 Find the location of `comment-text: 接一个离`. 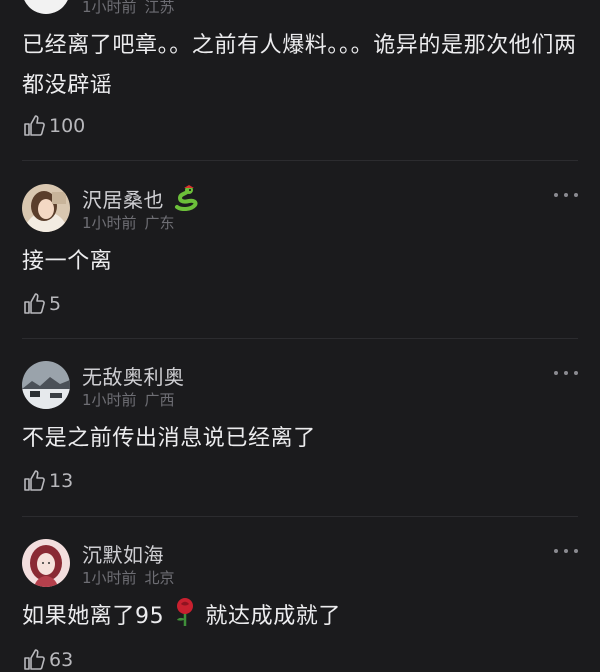

comment-text: 接一个离 is located at coordinates (67, 261).